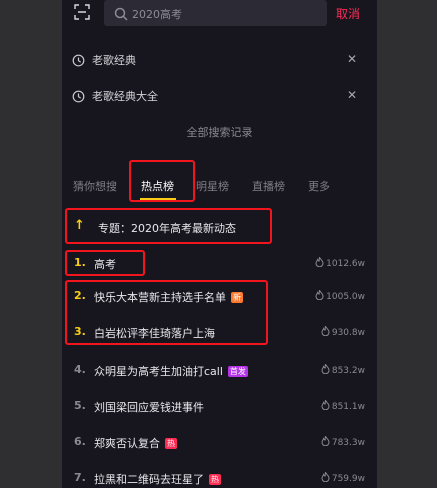 This screenshot has width=437, height=488. What do you see at coordinates (31, 244) in the screenshot?
I see `left-margin` at bounding box center [31, 244].